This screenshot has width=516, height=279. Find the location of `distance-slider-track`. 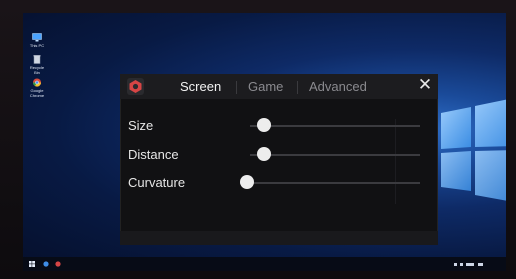

distance-slider-track is located at coordinates (335, 155).